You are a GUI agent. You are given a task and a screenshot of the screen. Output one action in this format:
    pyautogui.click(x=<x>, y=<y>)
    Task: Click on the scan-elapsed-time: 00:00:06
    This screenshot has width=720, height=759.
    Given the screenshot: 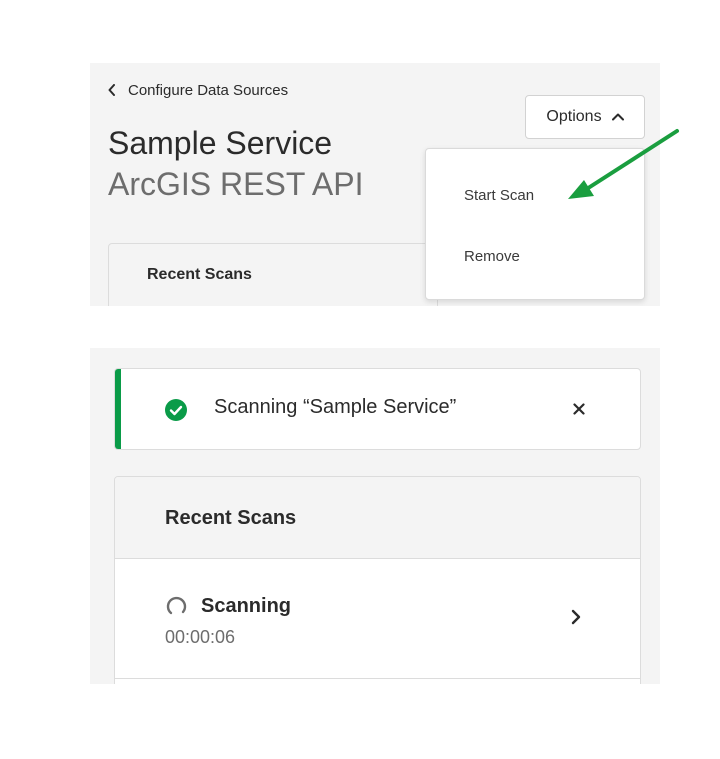 What is the action you would take?
    pyautogui.click(x=200, y=637)
    